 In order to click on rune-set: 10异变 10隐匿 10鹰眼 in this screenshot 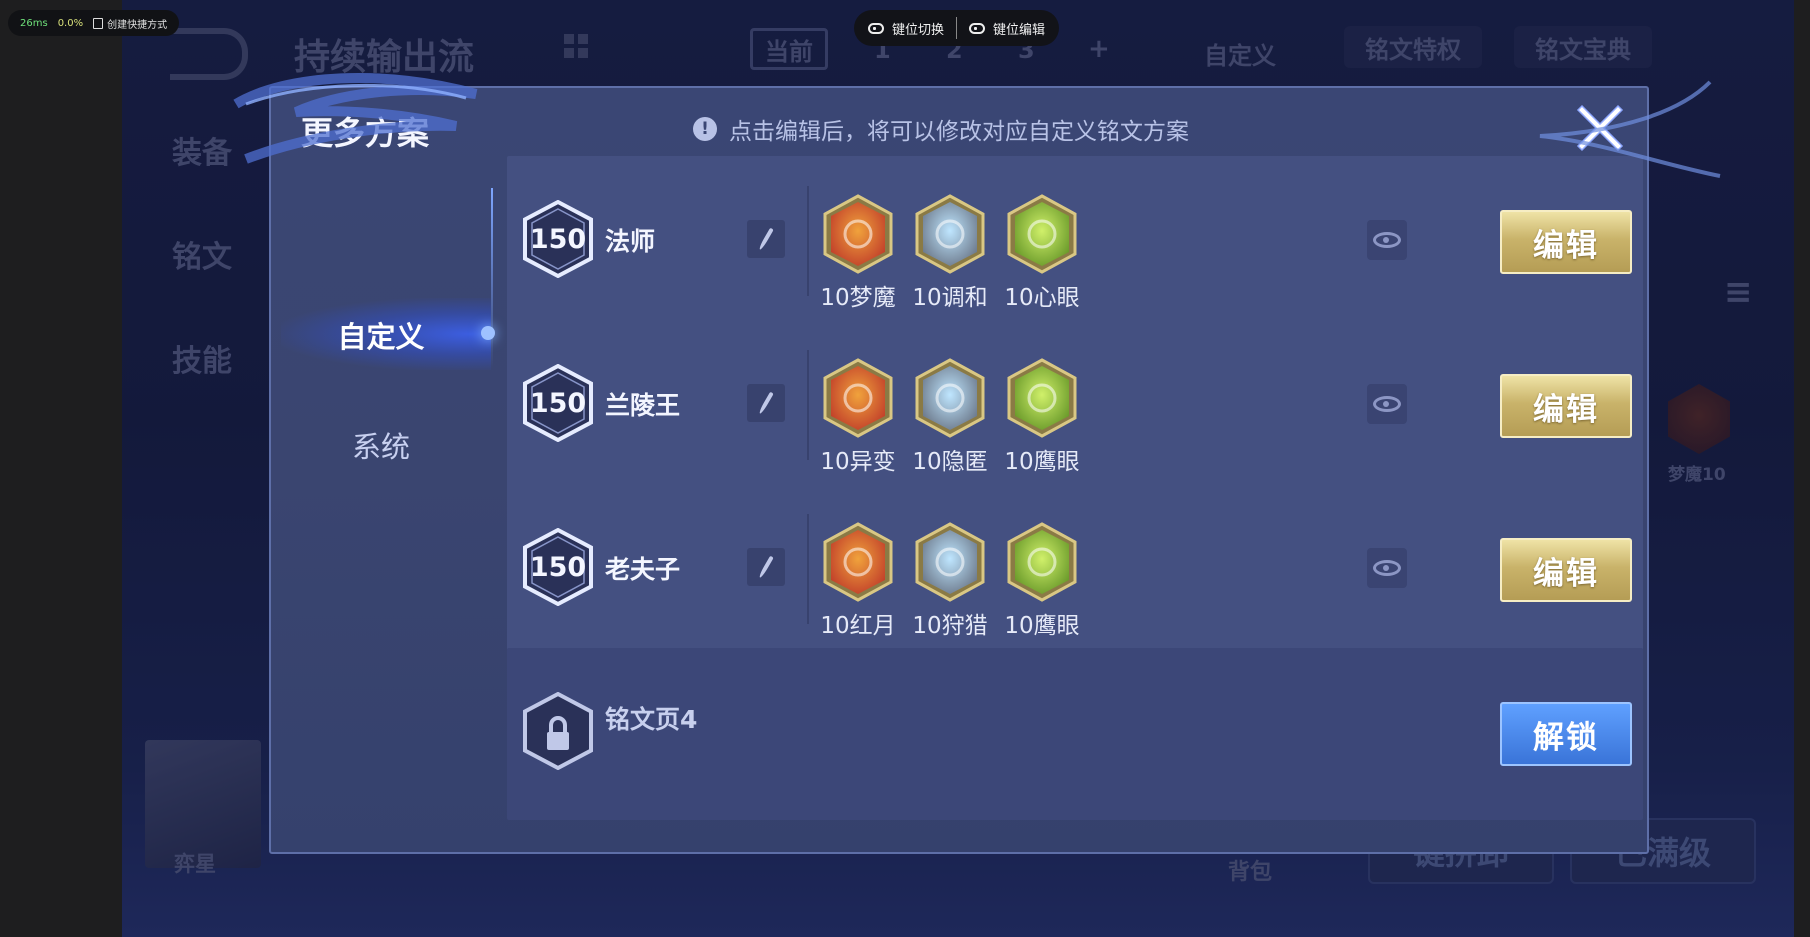, I will do `click(950, 417)`.